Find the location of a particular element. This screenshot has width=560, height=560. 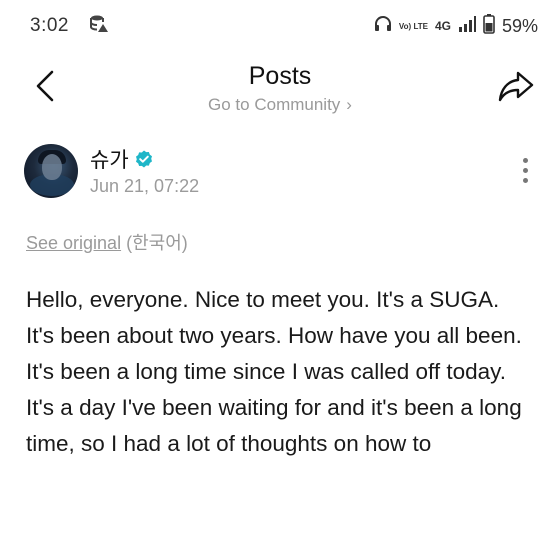

see-original-link: See original is located at coordinates (73, 243).